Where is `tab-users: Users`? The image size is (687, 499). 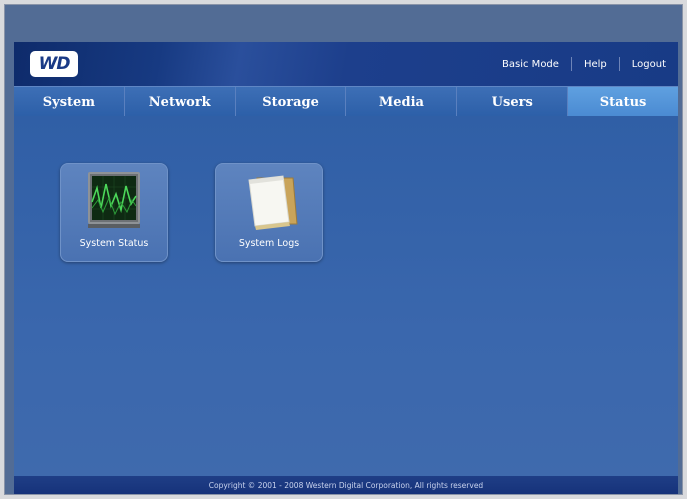
tab-users: Users is located at coordinates (513, 102).